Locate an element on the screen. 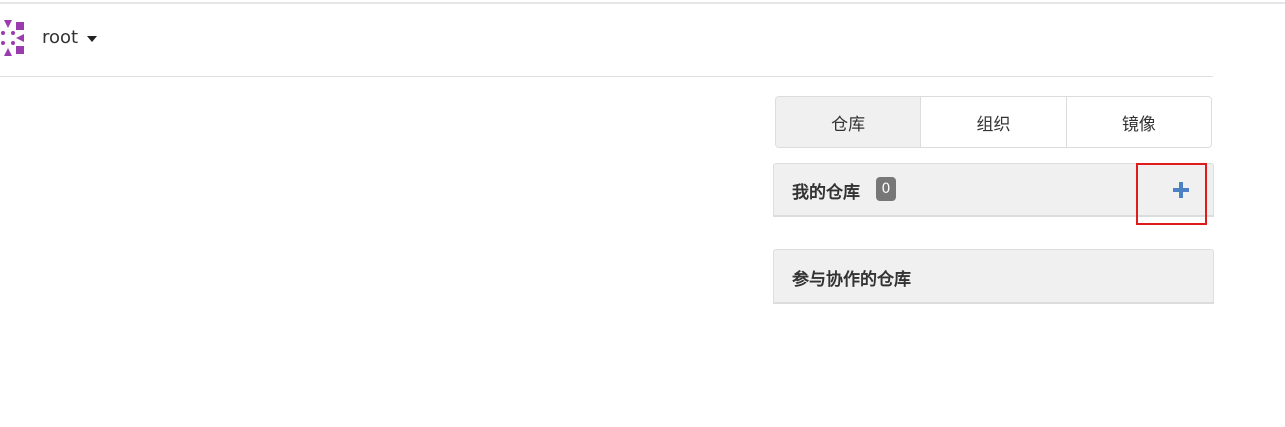  tab-organizations: 组织 is located at coordinates (994, 122).